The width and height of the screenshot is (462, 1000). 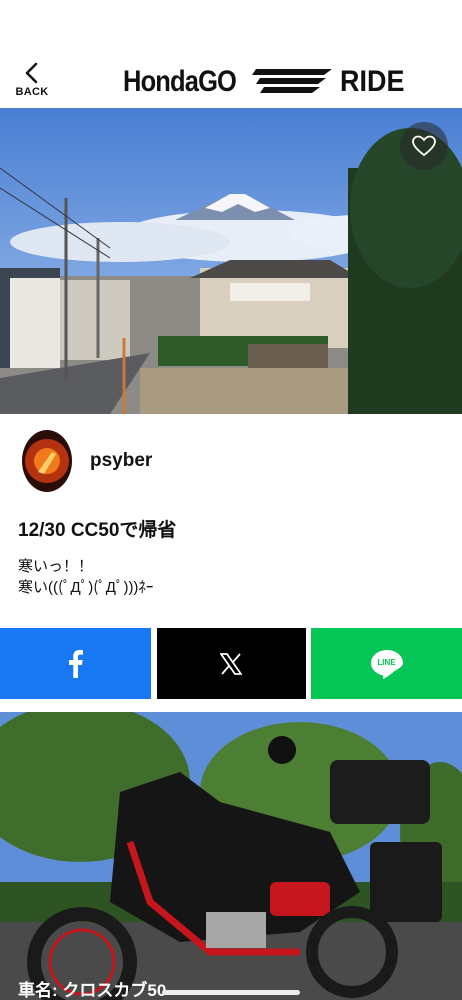 What do you see at coordinates (86, 577) in the screenshot?
I see `post-body: 寒いっ！！ 寒い(((ﾟДﾟ)(ﾟДﾟ)))ﾈｰ` at bounding box center [86, 577].